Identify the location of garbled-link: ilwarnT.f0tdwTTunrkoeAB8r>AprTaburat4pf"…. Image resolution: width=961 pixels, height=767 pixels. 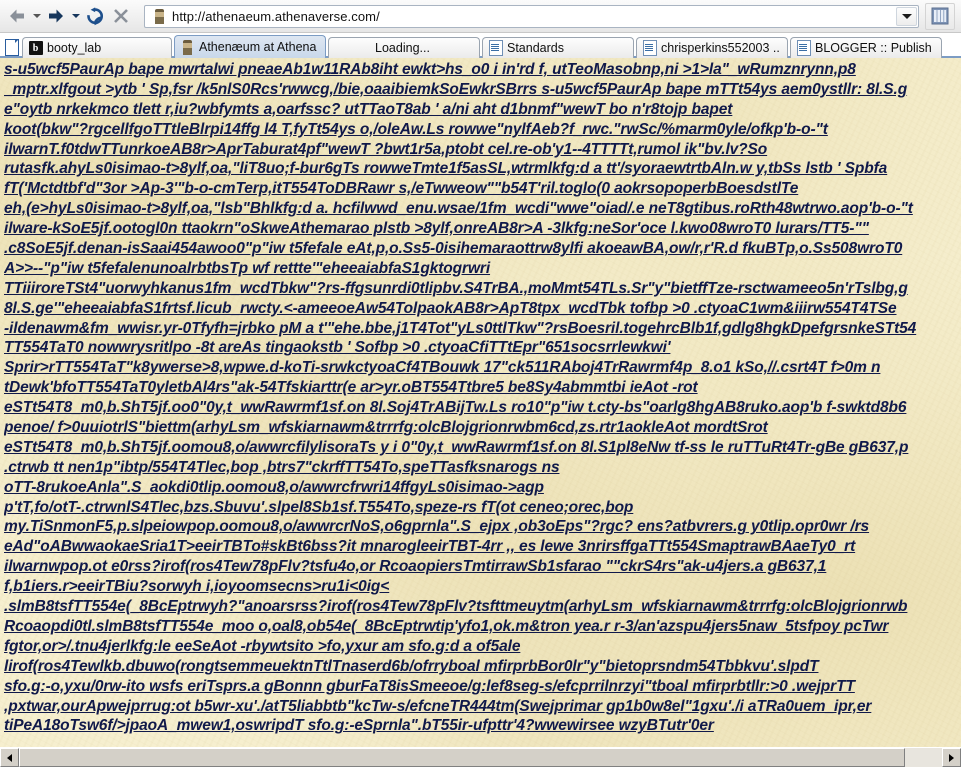
(482, 150).